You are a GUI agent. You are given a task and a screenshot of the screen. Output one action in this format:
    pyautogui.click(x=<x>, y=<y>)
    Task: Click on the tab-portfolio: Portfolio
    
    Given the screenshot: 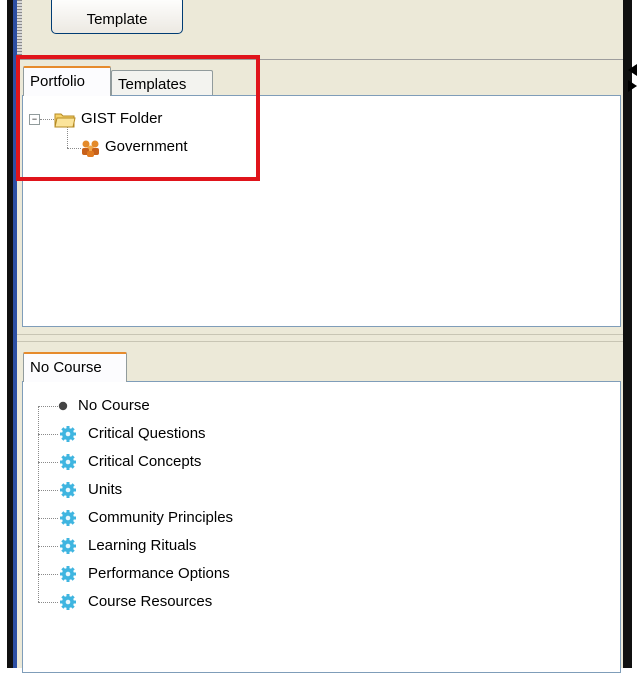 What is the action you would take?
    pyautogui.click(x=67, y=81)
    